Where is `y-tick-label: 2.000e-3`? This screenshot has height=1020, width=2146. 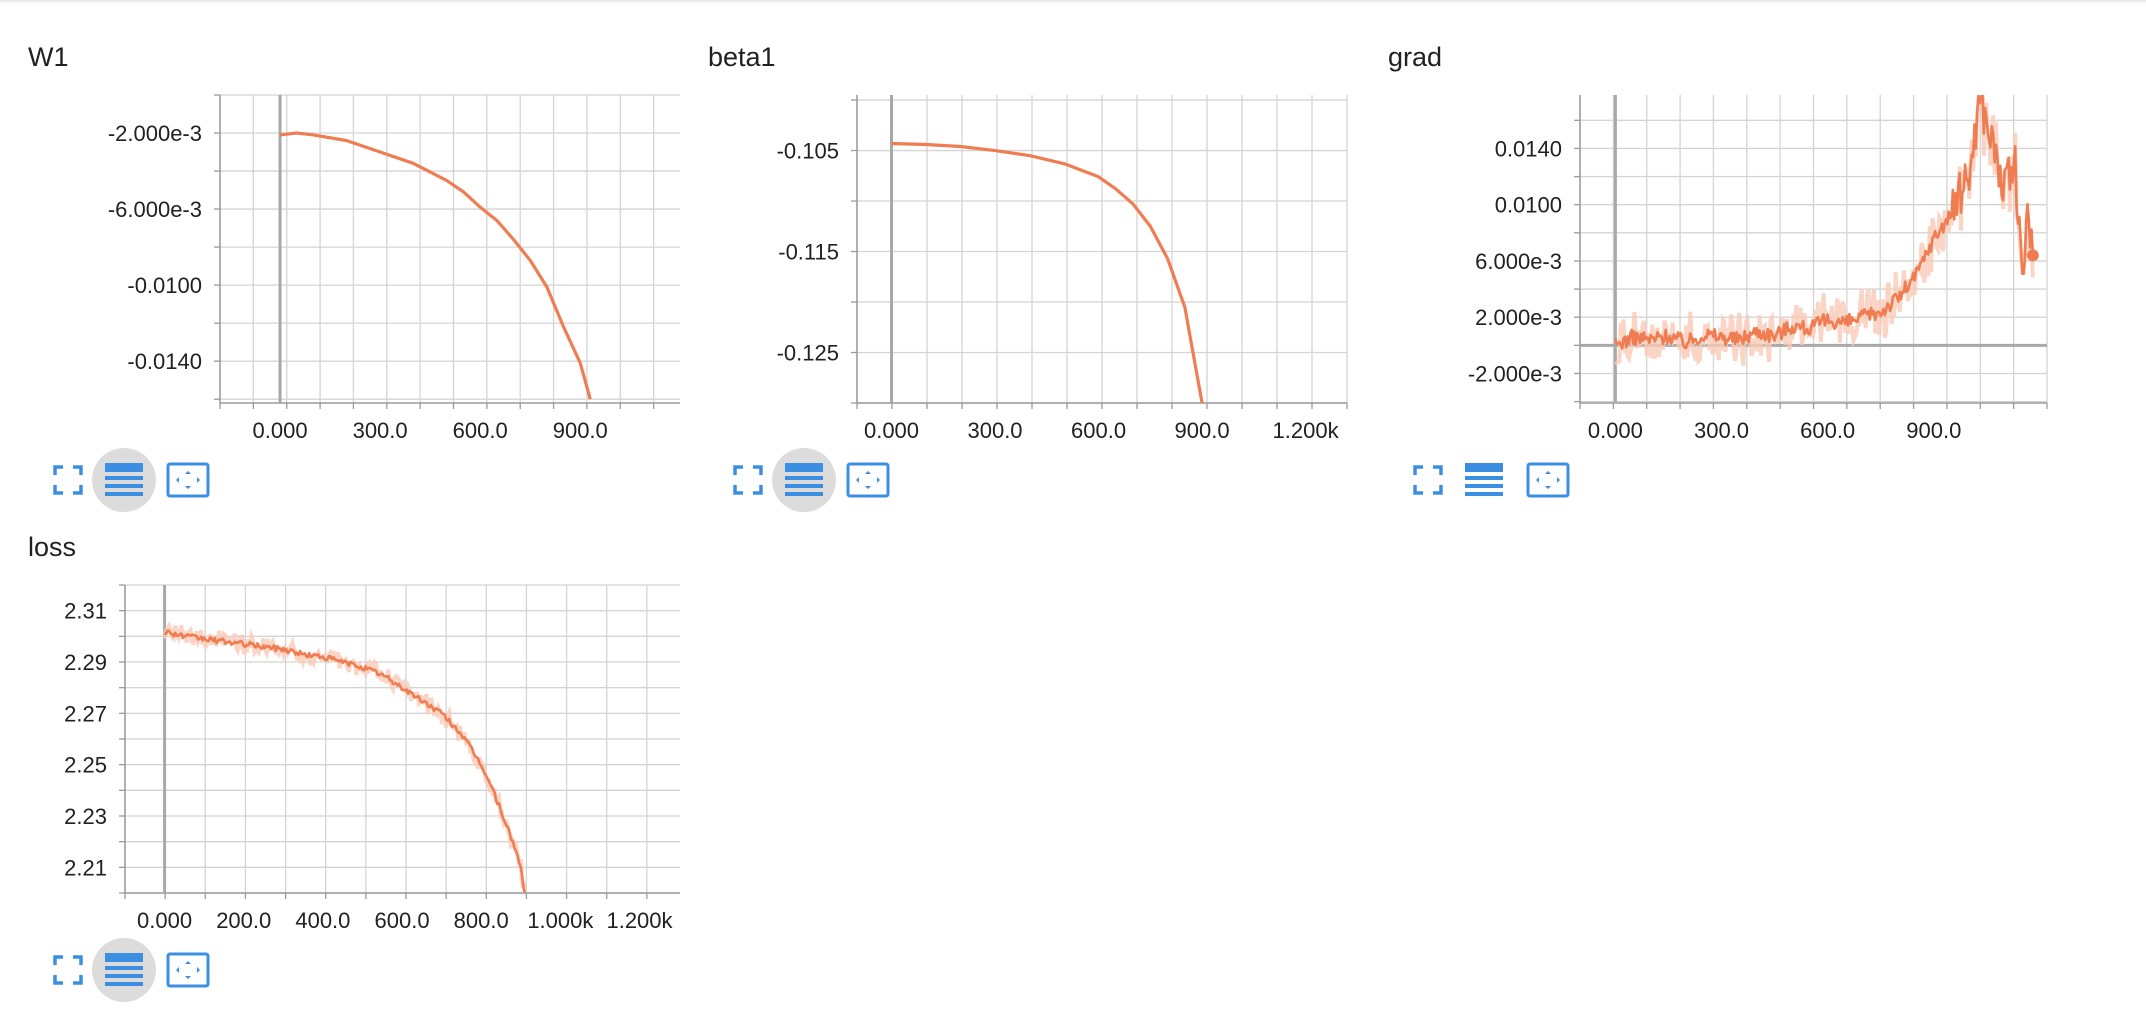
y-tick-label: 2.000e-3 is located at coordinates (1518, 317).